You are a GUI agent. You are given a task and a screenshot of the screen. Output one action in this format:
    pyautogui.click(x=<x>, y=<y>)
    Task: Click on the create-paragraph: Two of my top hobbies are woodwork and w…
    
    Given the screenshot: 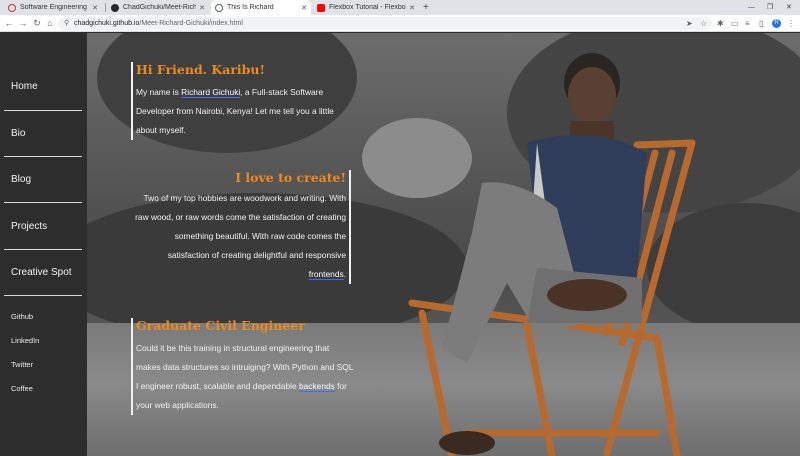 What is the action you would take?
    pyautogui.click(x=240, y=236)
    